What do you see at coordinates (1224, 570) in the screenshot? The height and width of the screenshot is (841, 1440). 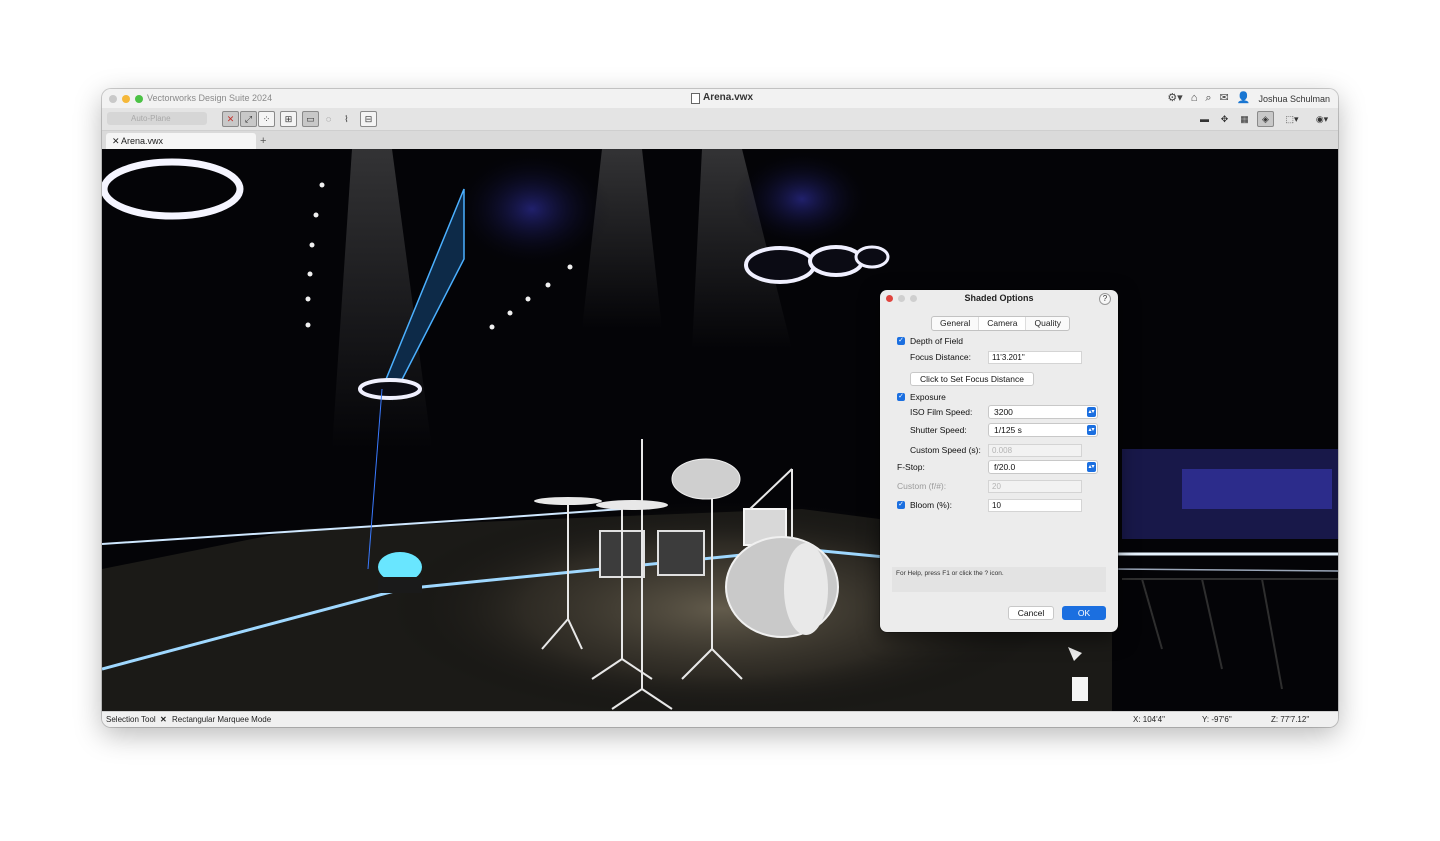 I see `rail-light` at bounding box center [1224, 570].